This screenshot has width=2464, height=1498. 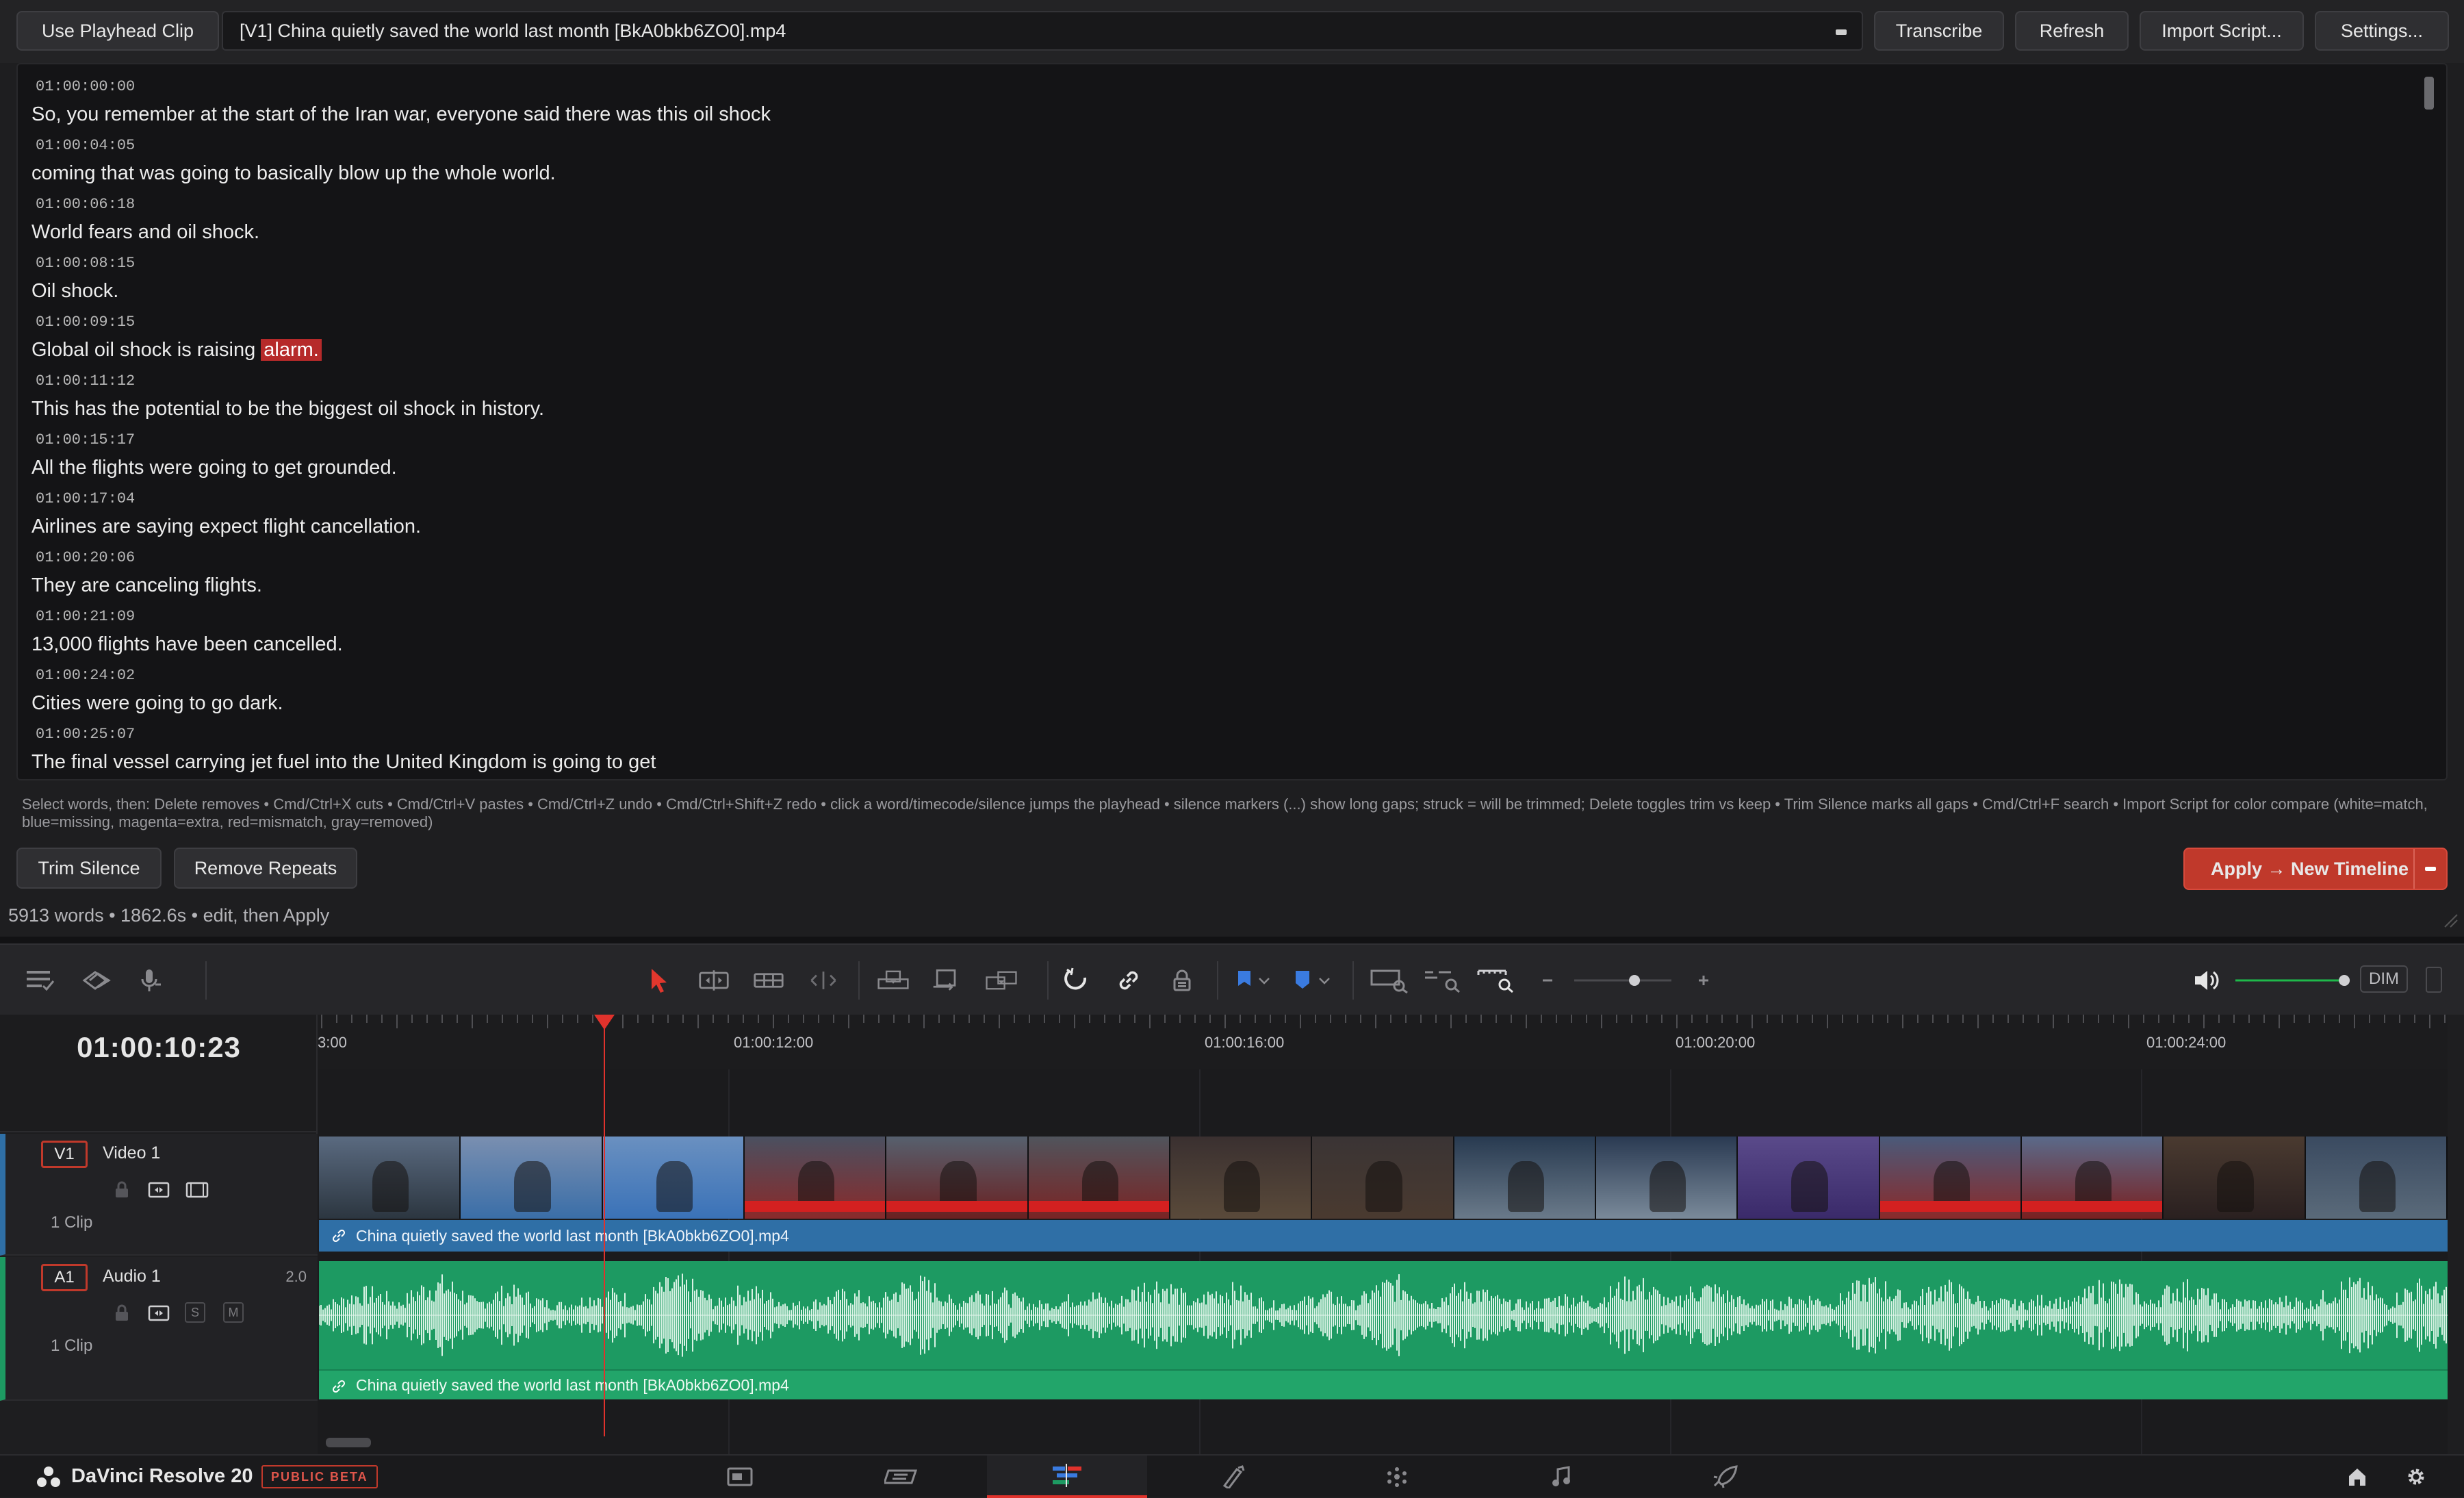 What do you see at coordinates (1002, 980) in the screenshot?
I see `replace-clip-icon` at bounding box center [1002, 980].